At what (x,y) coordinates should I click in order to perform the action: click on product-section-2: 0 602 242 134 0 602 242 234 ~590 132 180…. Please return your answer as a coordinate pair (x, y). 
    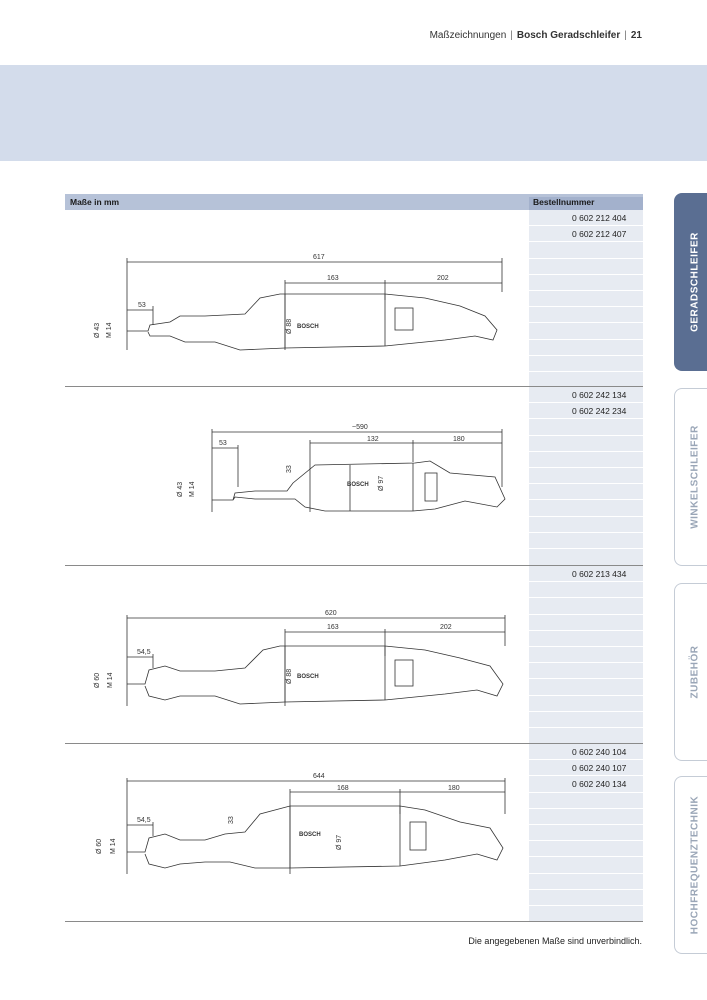
    Looking at the image, I should click on (354, 476).